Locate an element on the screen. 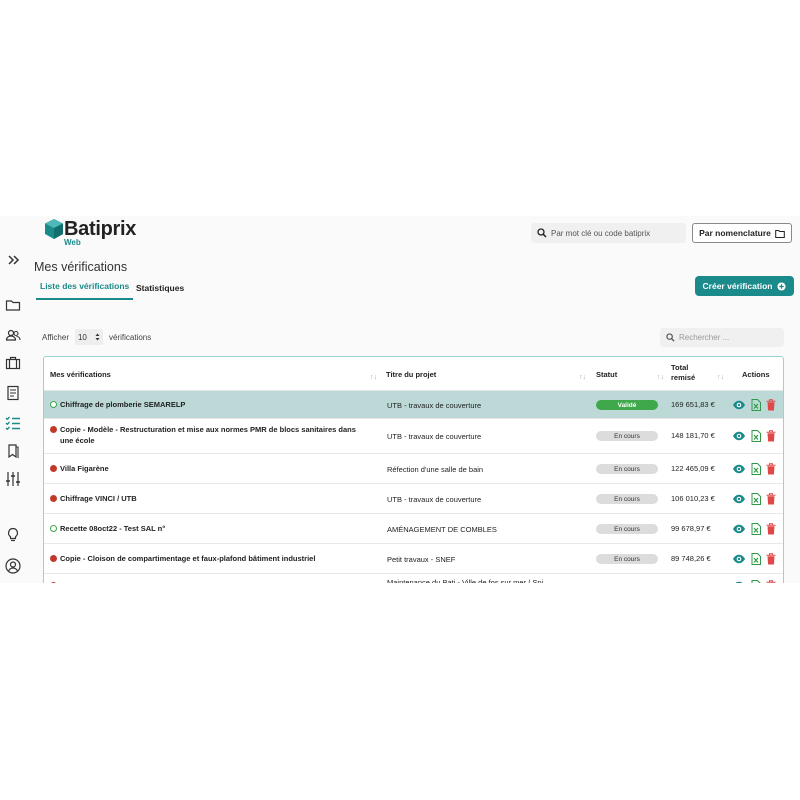  total-value: 169 651,83 € is located at coordinates (693, 404).